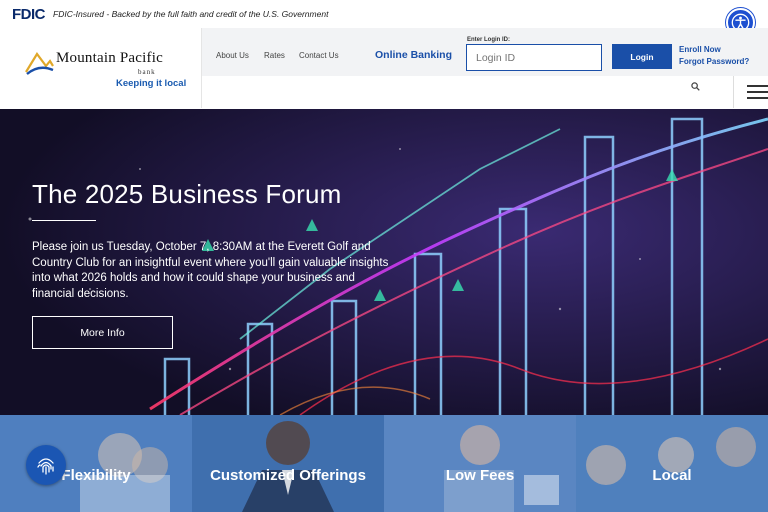 The width and height of the screenshot is (768, 512). Describe the element at coordinates (46, 465) in the screenshot. I see `fingerprint-icon` at that location.